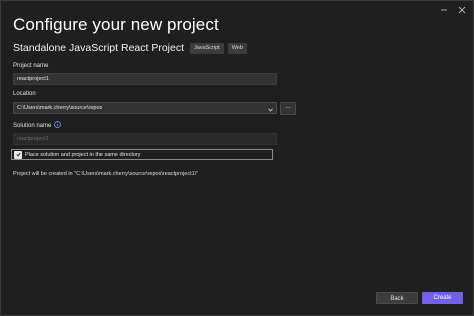 Image resolution: width=474 pixels, height=316 pixels. Describe the element at coordinates (453, 10) in the screenshot. I see `window-controls` at that location.